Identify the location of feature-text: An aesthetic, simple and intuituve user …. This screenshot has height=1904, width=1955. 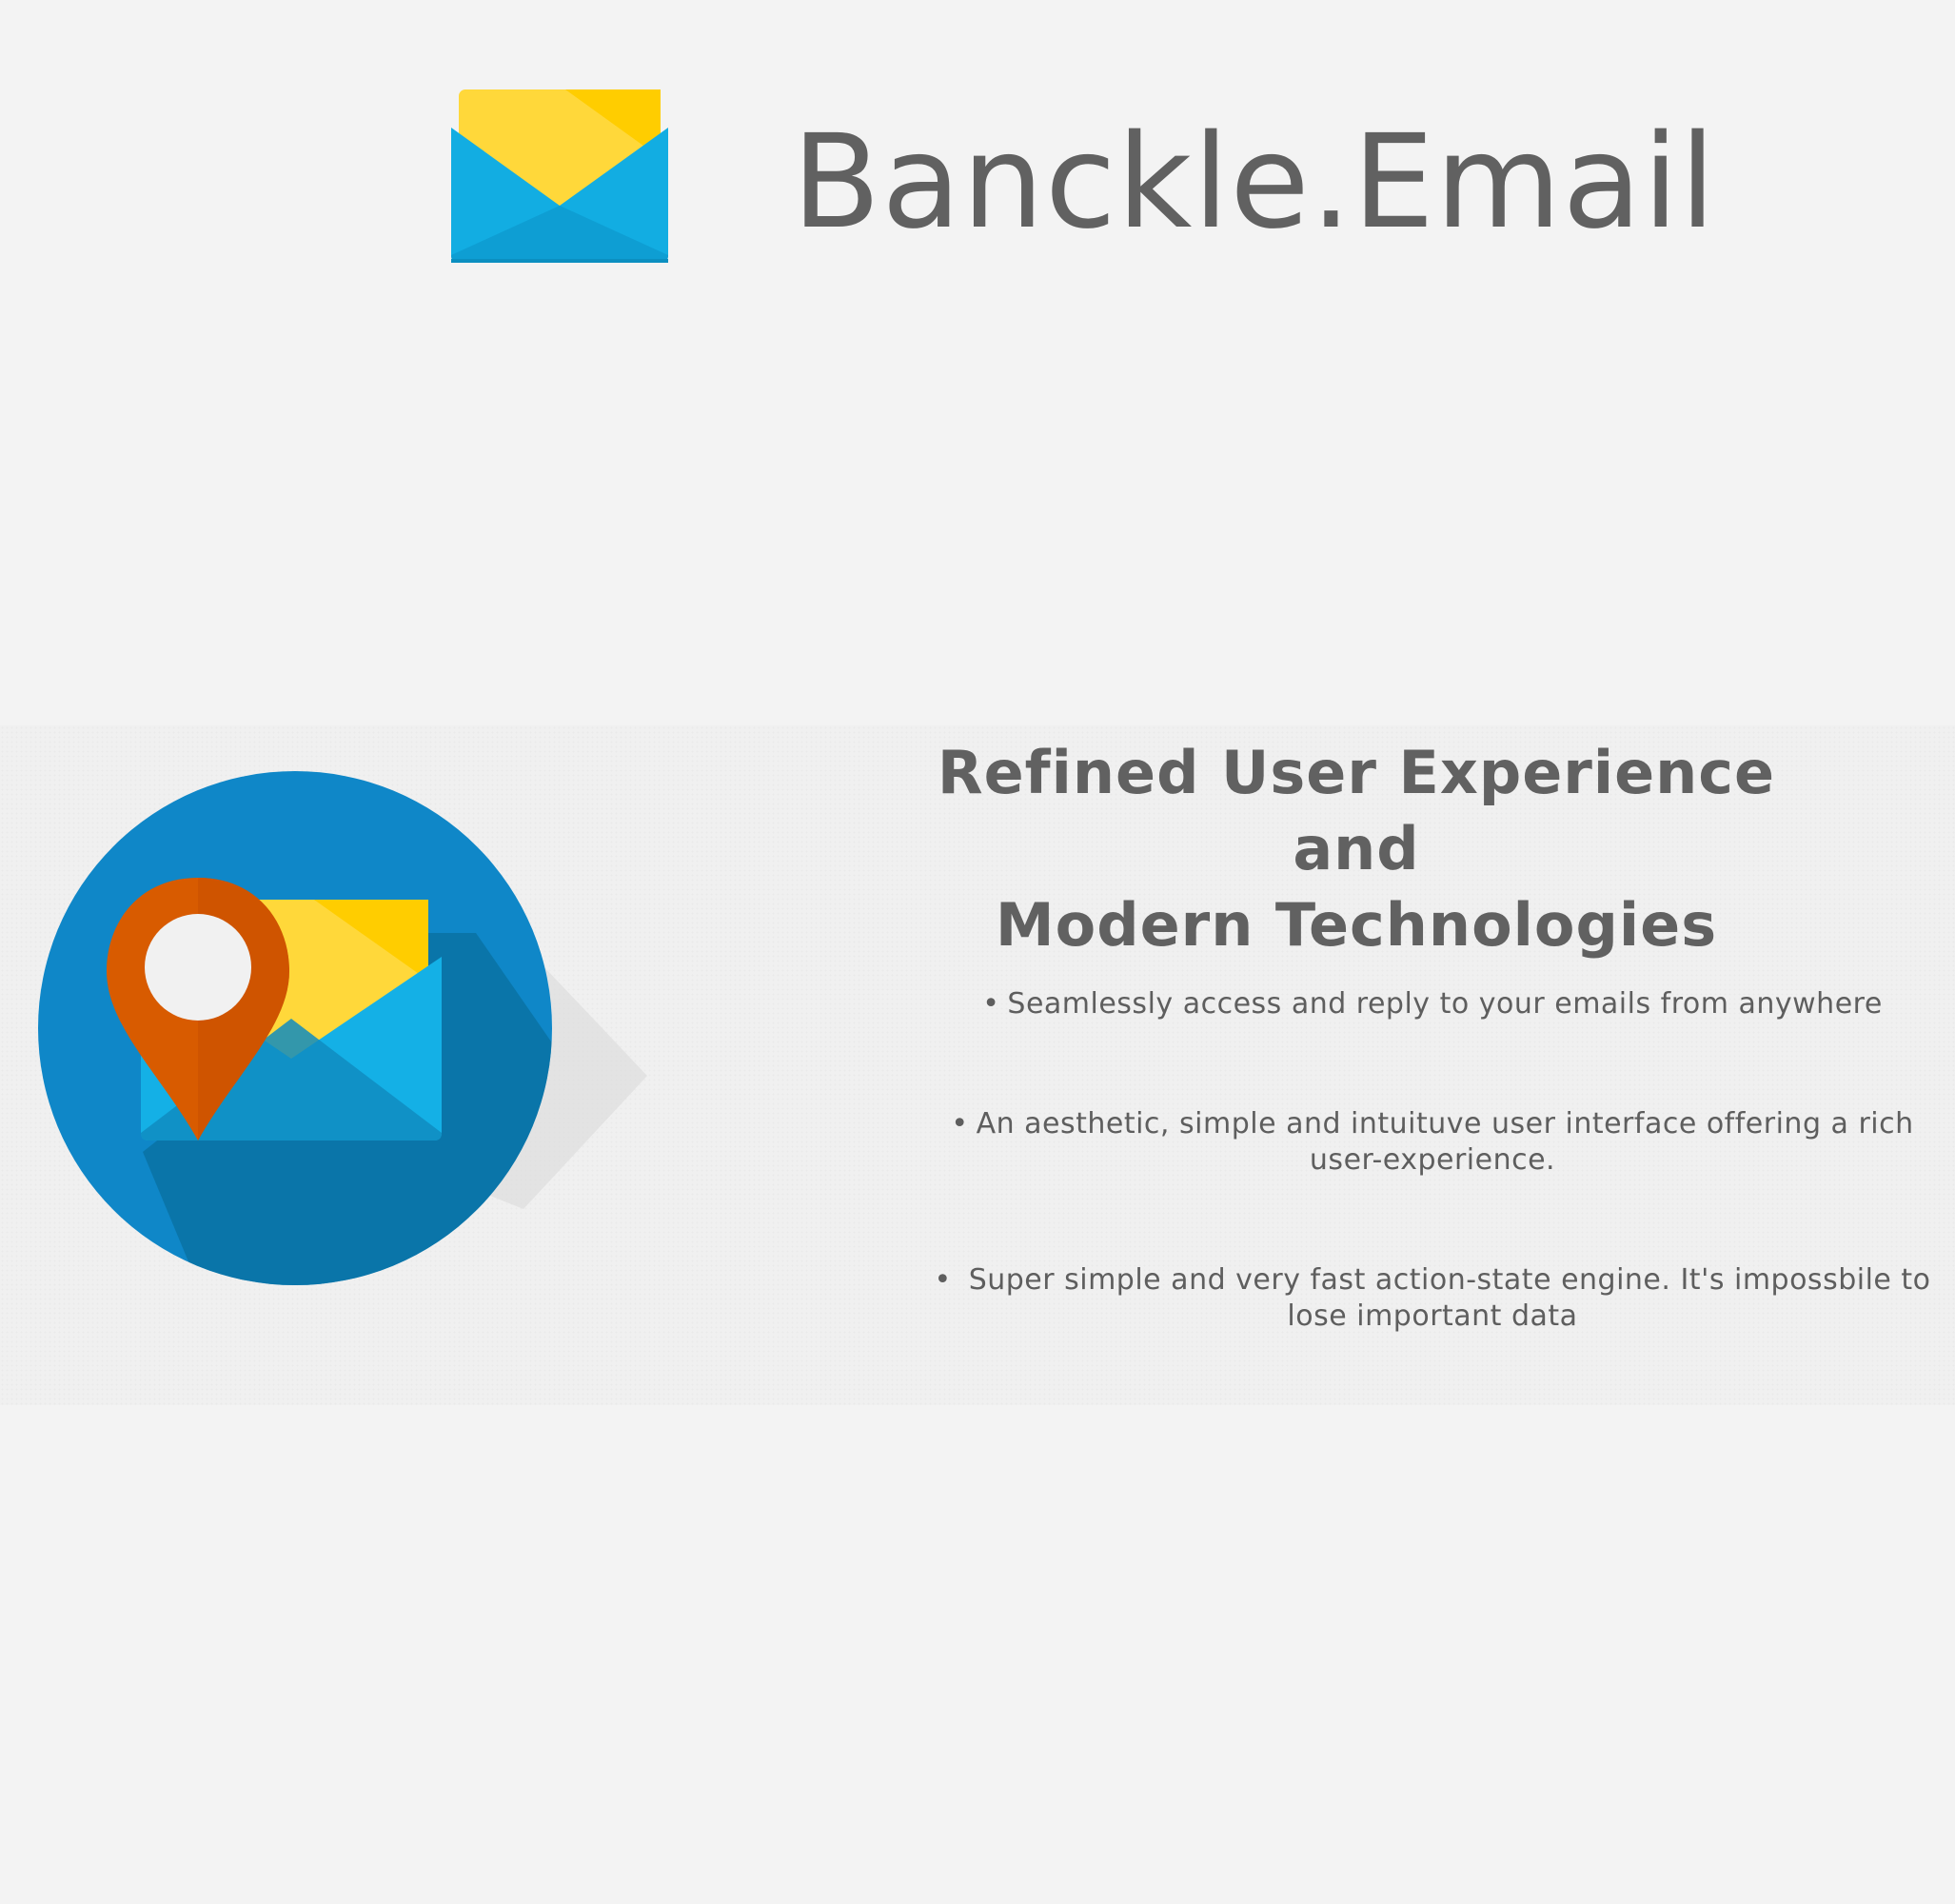
(1445, 1142).